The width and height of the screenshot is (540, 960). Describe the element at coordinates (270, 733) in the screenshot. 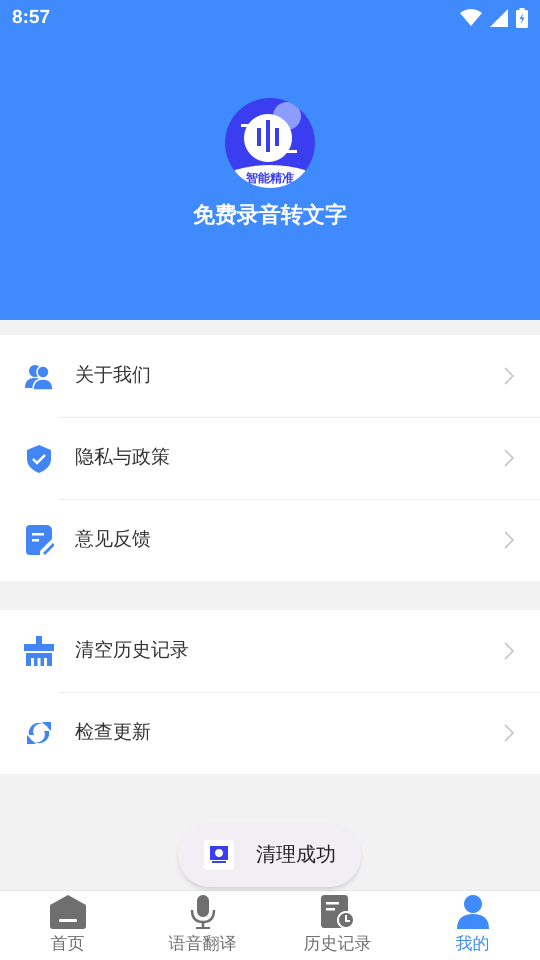

I see `menu-item: 检查更新` at that location.